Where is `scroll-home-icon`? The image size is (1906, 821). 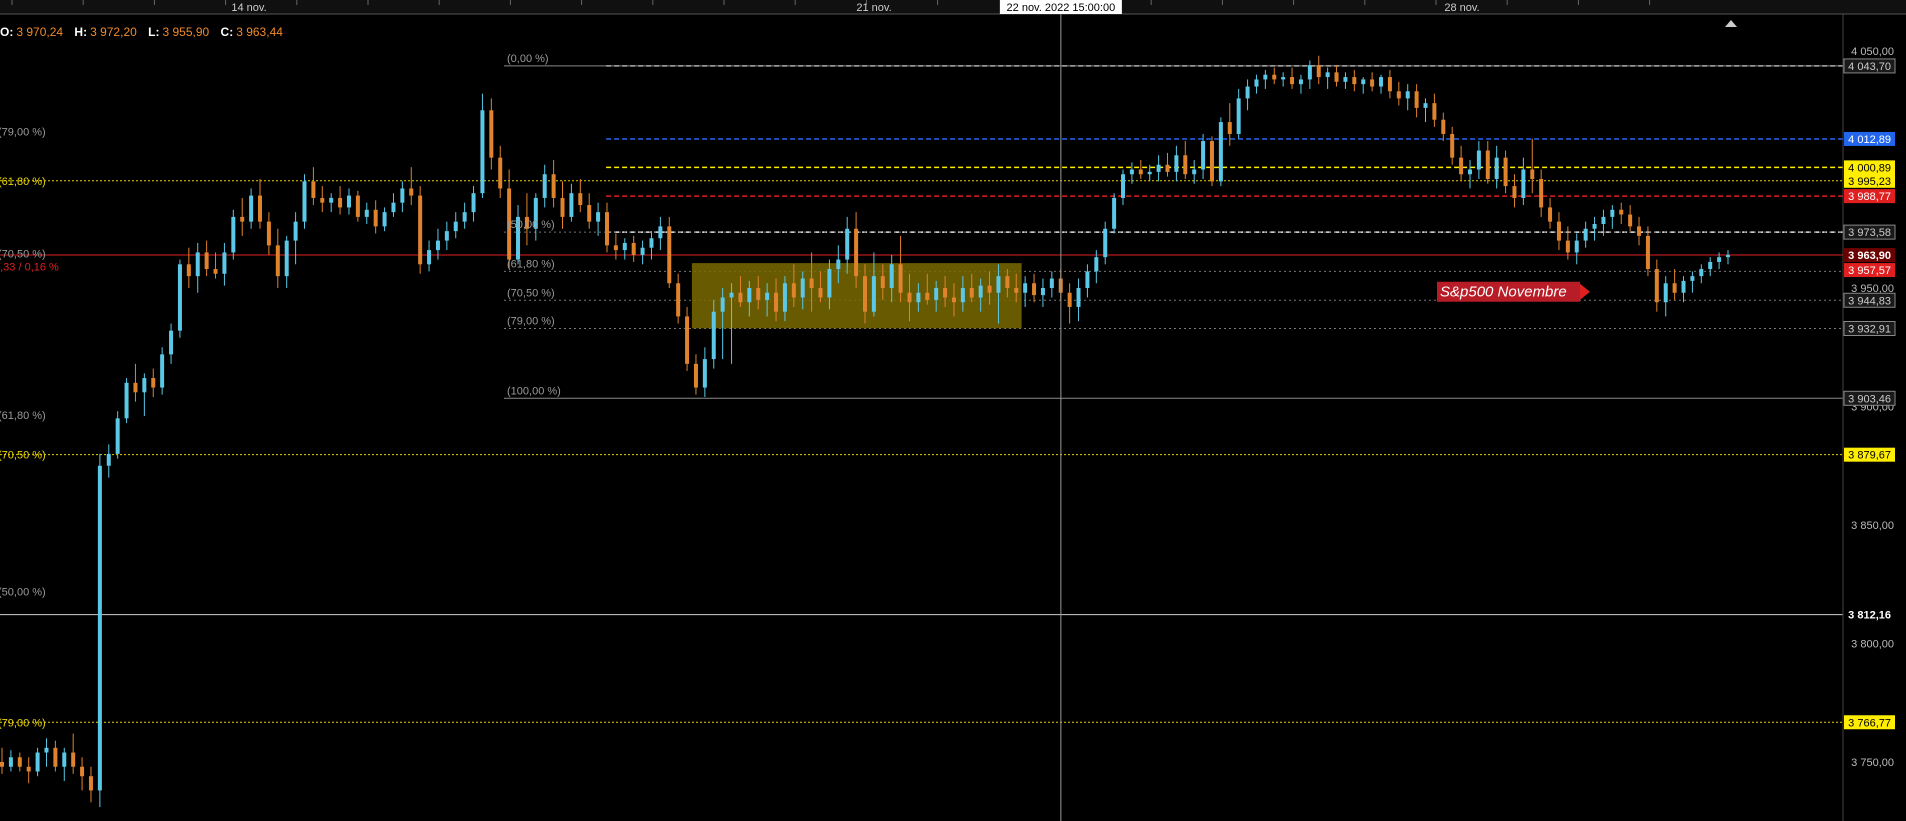 scroll-home-icon is located at coordinates (1731, 23).